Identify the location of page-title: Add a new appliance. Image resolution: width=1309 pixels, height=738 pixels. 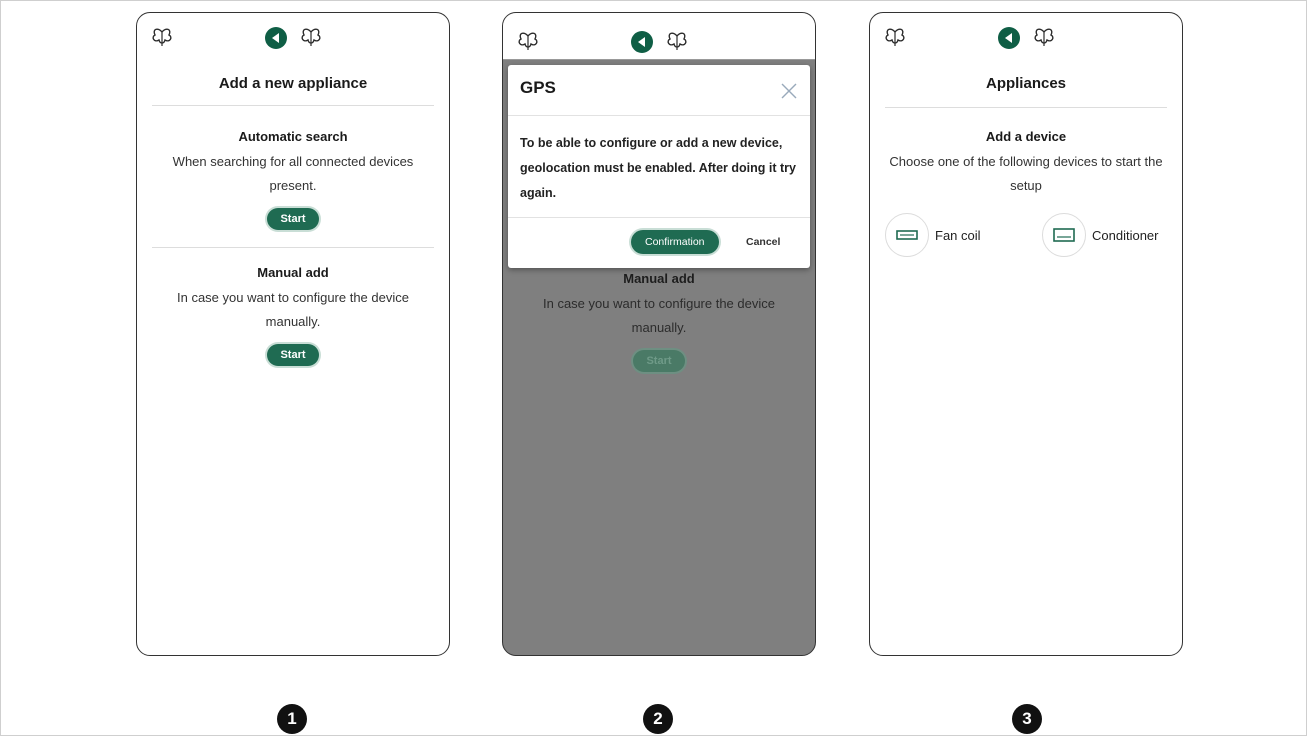
(293, 83).